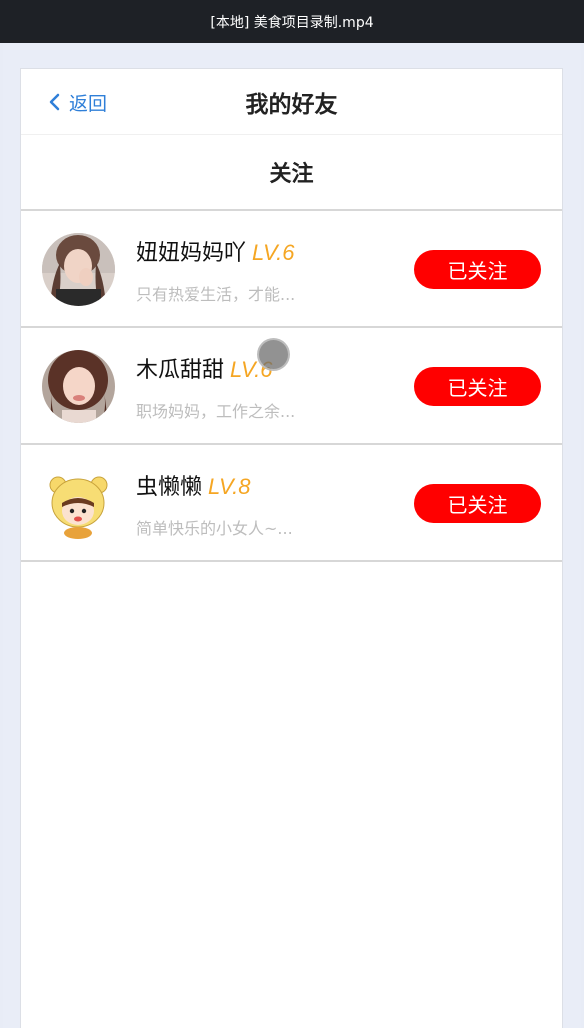 Image resolution: width=584 pixels, height=1028 pixels. What do you see at coordinates (273, 252) in the screenshot?
I see `friend-level: LV.6` at bounding box center [273, 252].